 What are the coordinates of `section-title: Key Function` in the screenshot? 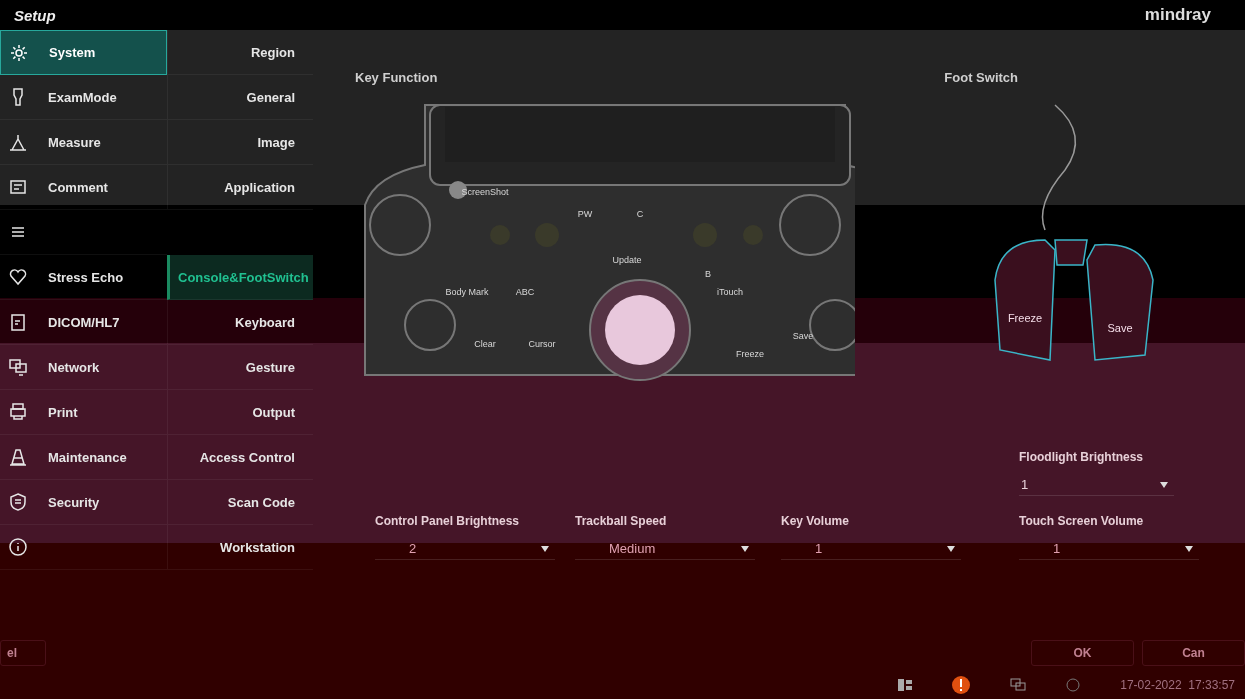 It's located at (396, 78).